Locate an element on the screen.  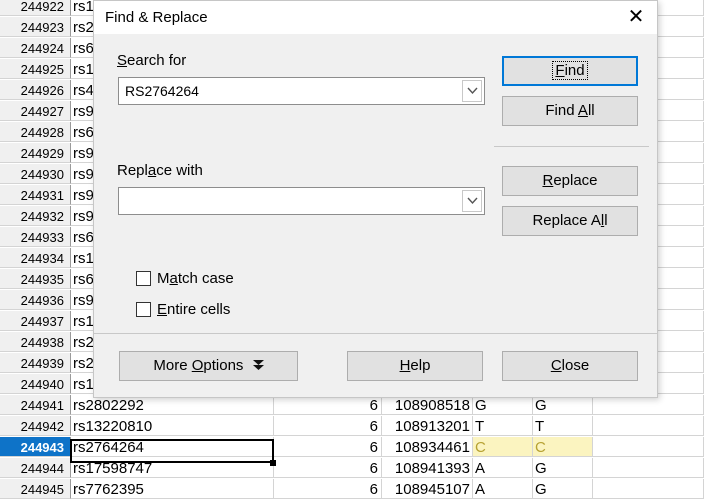
search-combo: RS2764264 is located at coordinates (301, 91).